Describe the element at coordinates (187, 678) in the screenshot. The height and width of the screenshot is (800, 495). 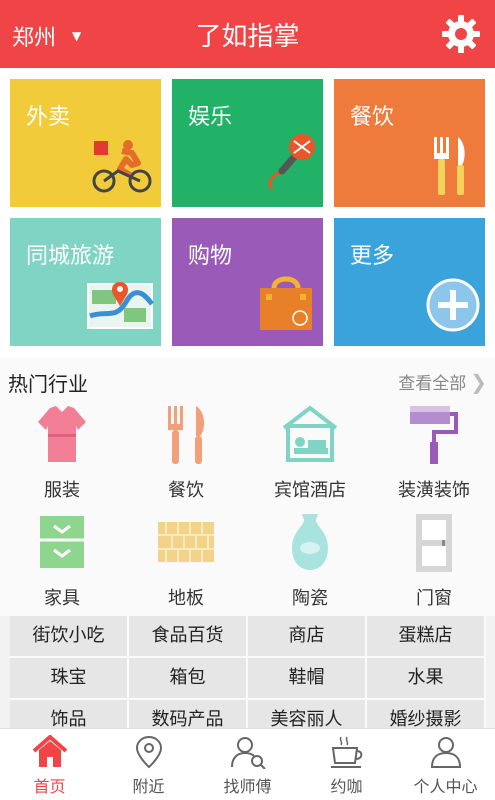
I see `tag-item: 箱包` at that location.